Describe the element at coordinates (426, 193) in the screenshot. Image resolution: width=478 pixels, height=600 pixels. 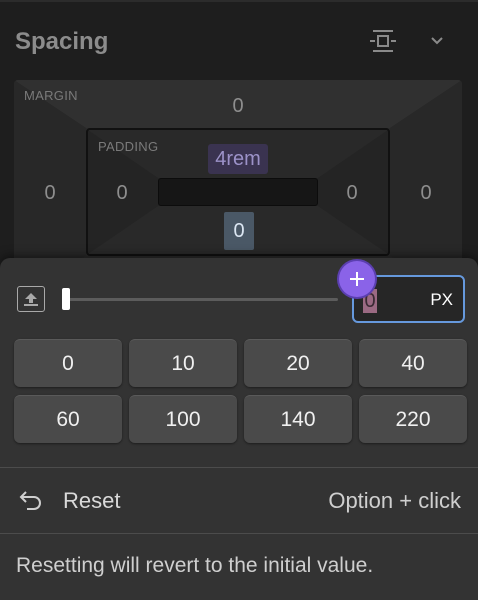
I see `margin-right-value: 0` at that location.